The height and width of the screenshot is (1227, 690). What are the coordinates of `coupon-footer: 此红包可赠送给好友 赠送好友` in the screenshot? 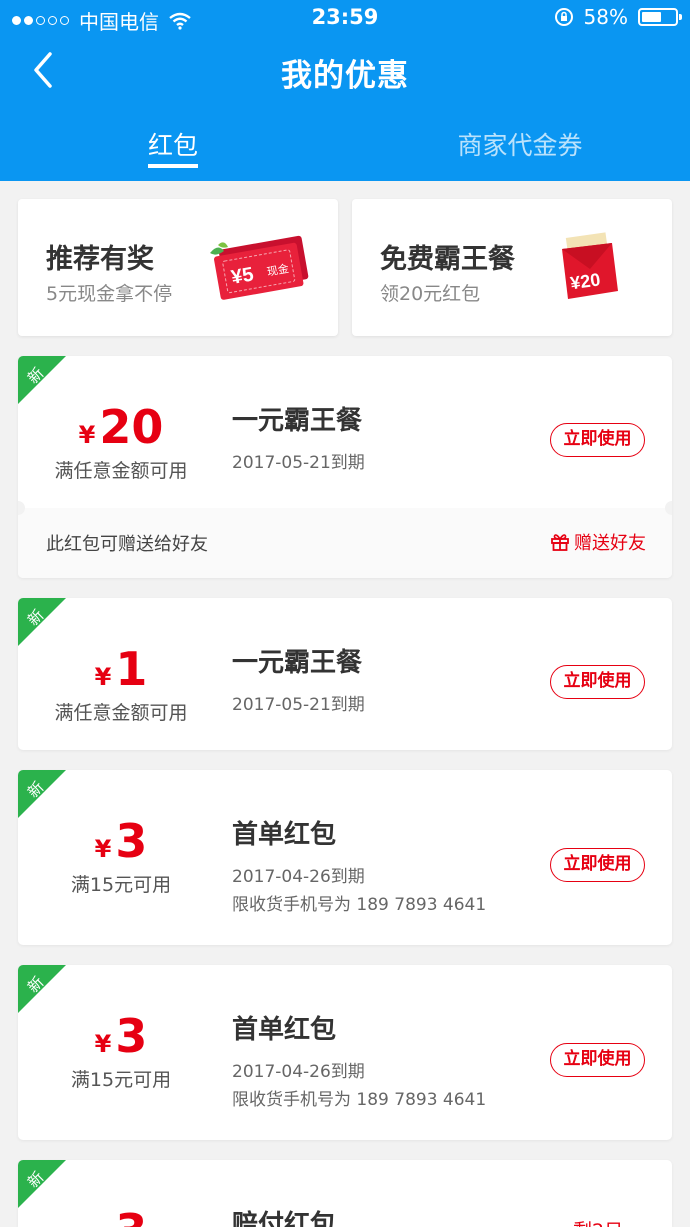 It's located at (345, 543).